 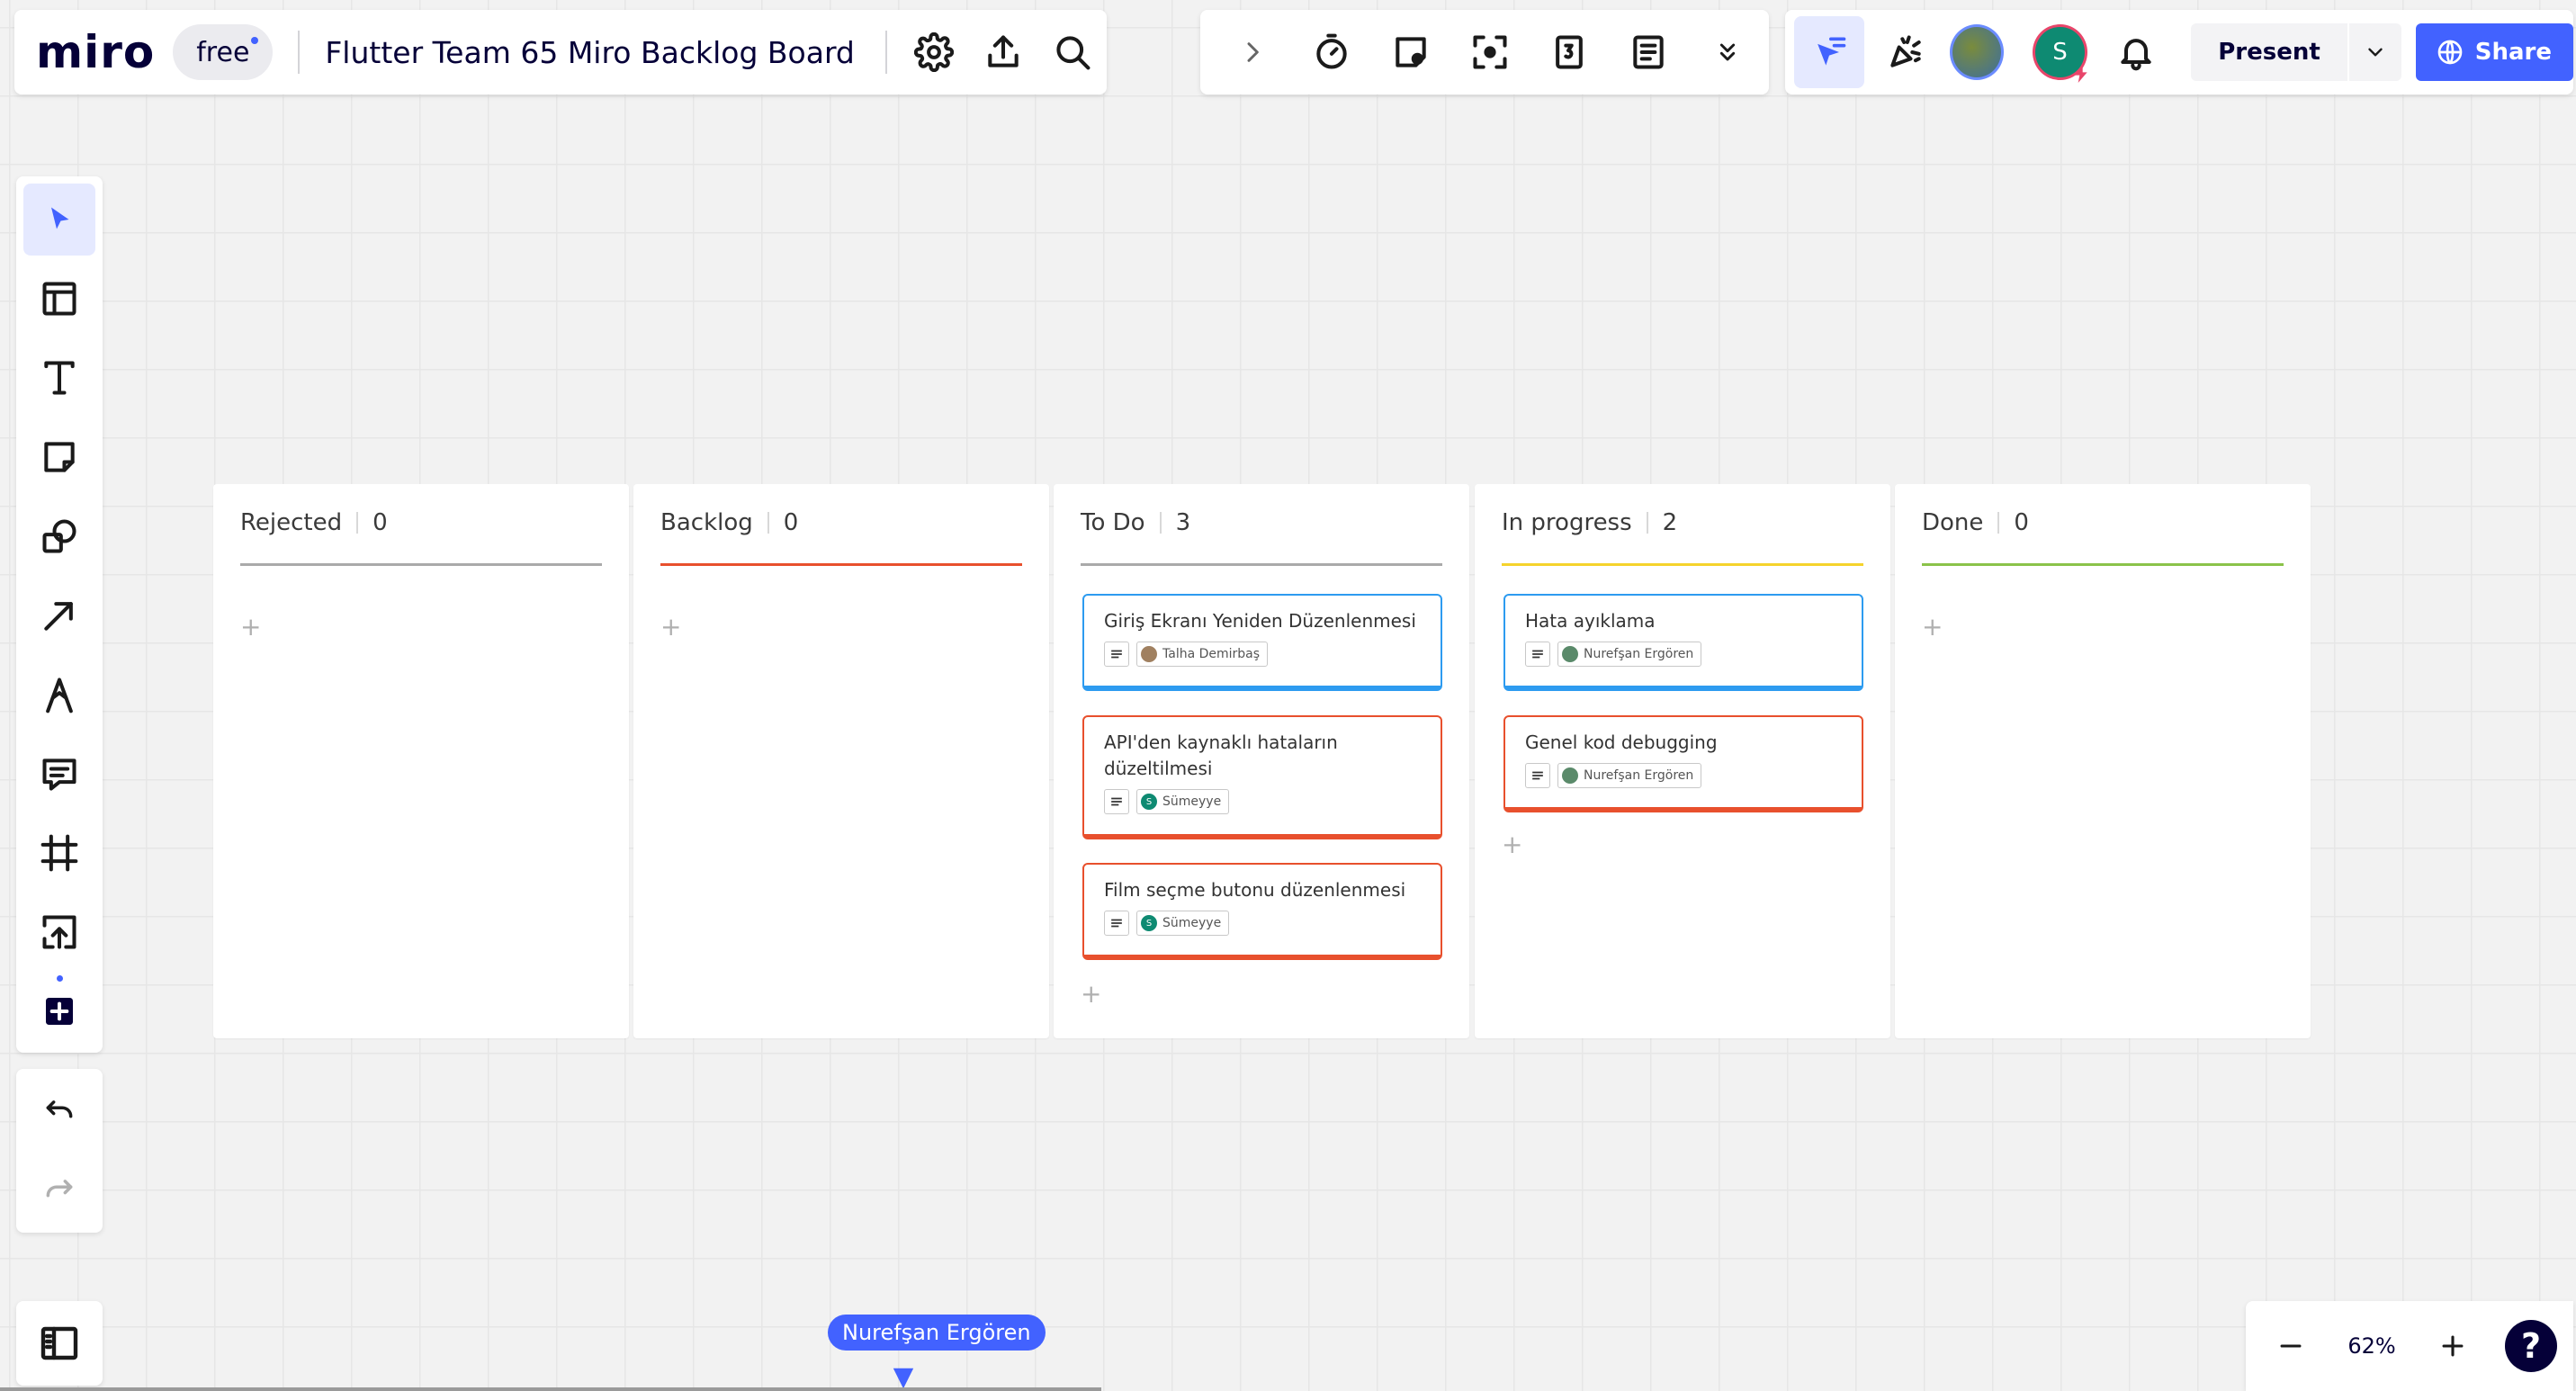 I want to click on present-label: Present, so click(x=2269, y=53).